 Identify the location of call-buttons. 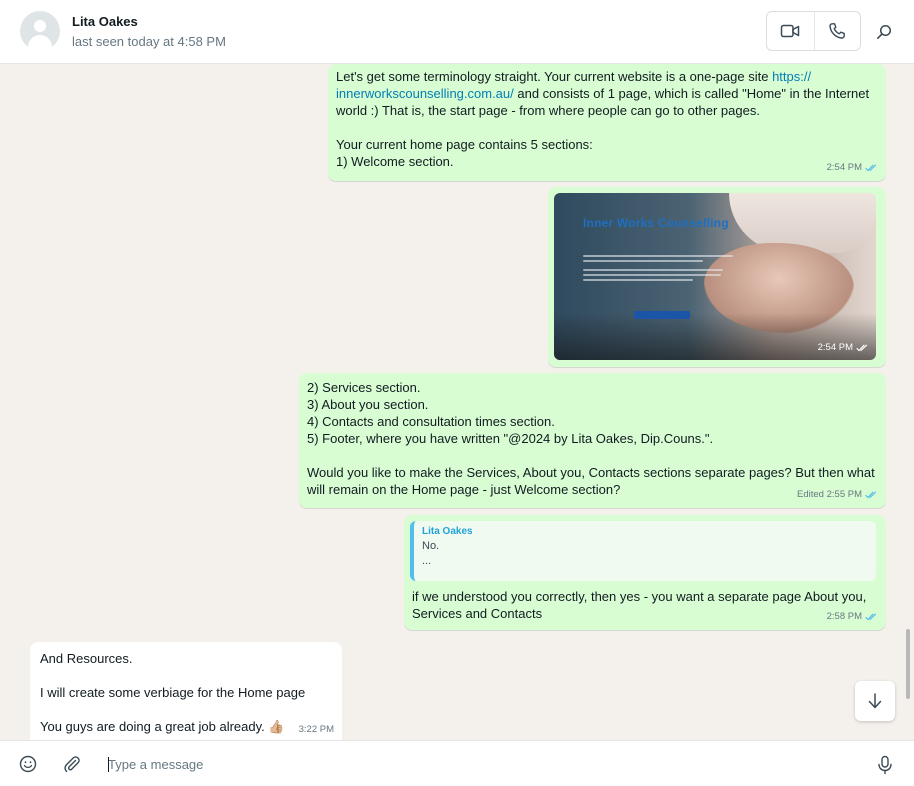
(813, 31).